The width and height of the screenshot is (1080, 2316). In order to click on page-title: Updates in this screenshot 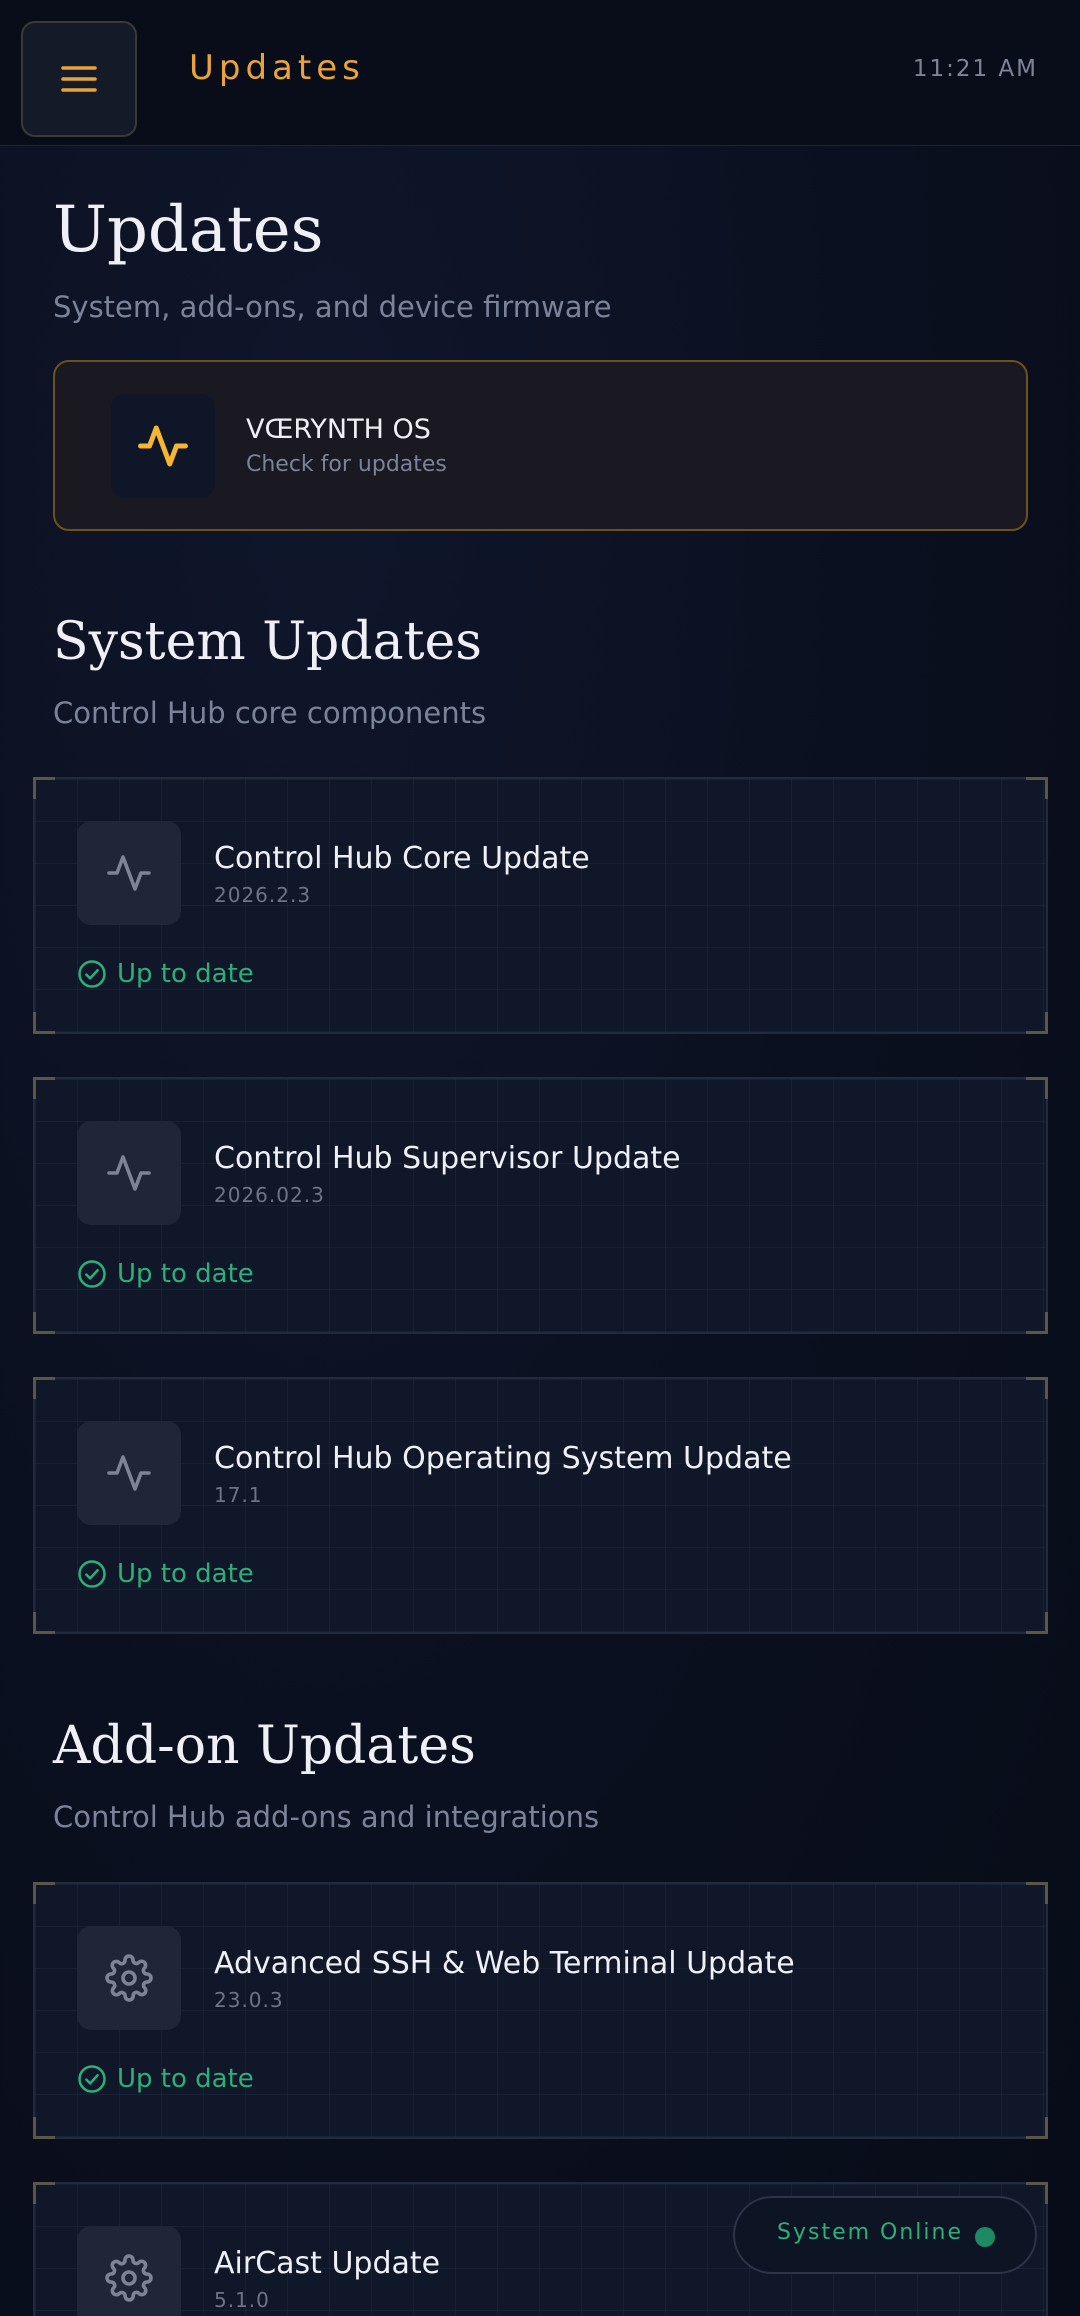, I will do `click(188, 230)`.